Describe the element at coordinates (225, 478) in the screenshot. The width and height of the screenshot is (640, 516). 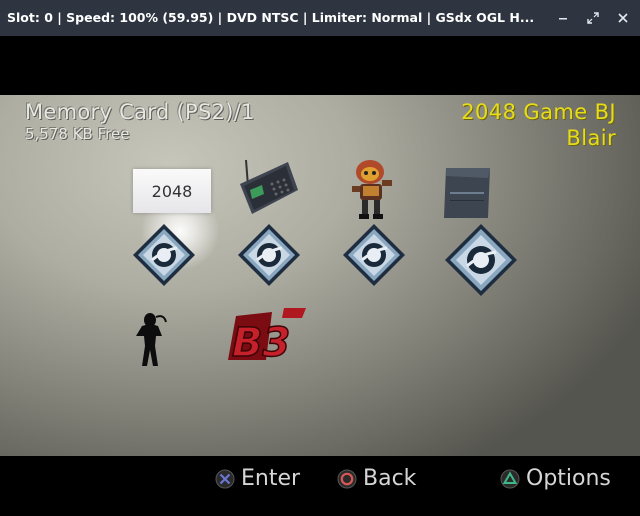
I see `cross-button-icon` at that location.